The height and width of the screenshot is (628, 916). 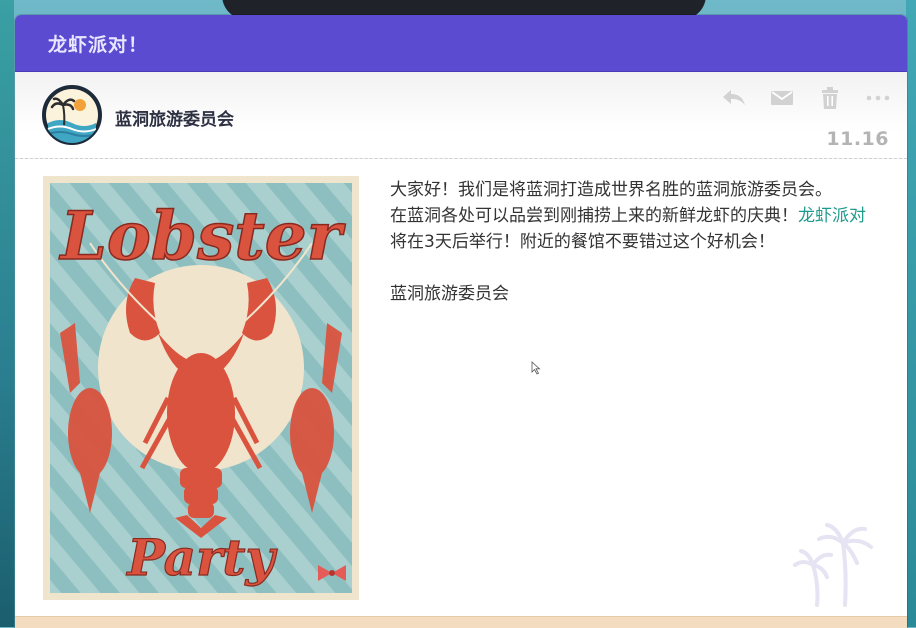 I want to click on reply-button, so click(x=734, y=98).